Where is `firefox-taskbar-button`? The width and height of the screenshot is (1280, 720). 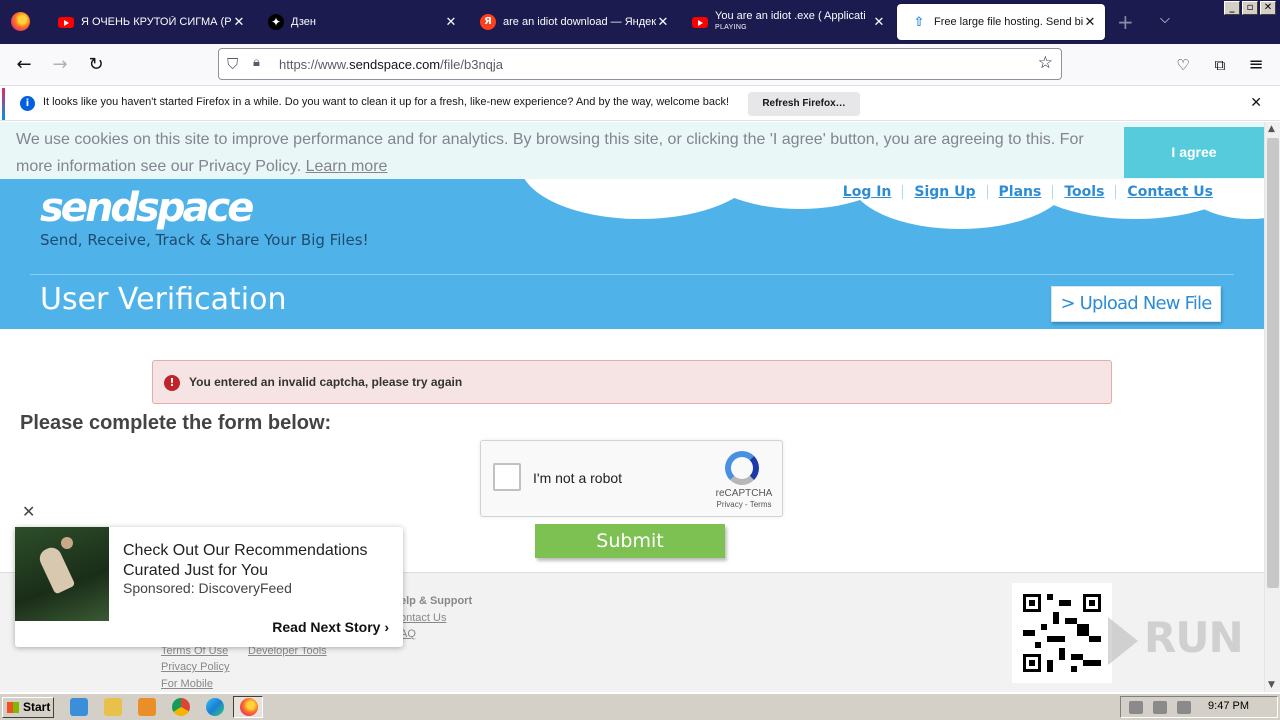 firefox-taskbar-button is located at coordinates (248, 707).